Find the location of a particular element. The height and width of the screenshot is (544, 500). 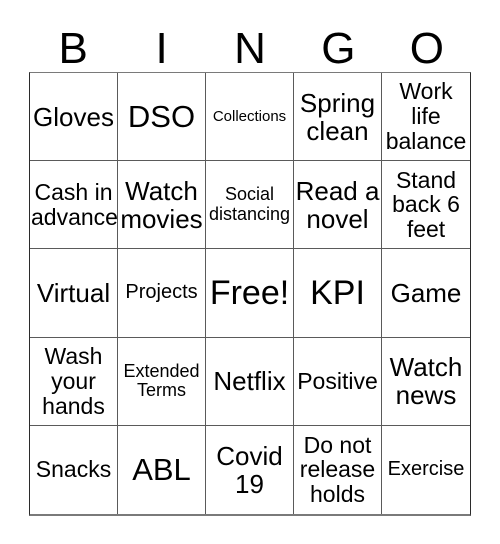

bingo-cell-label: Stand back 6 feet is located at coordinates (426, 204).